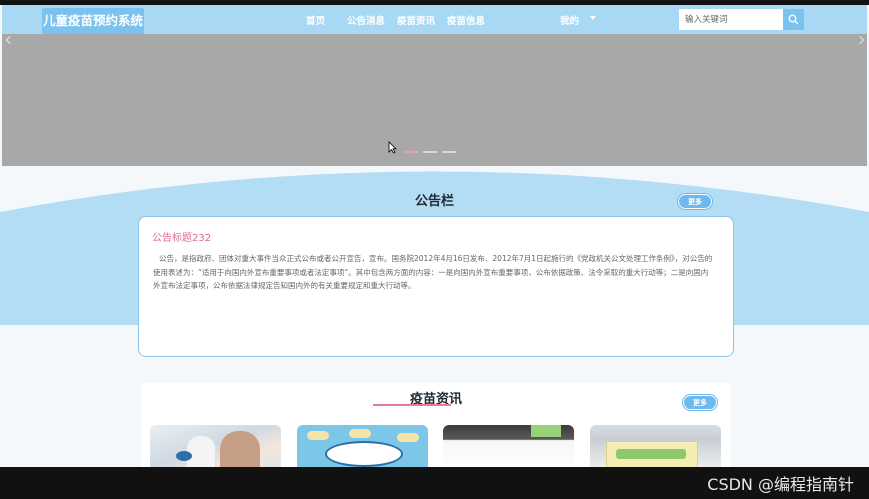 This screenshot has height=499, width=869. What do you see at coordinates (731, 19) in the screenshot?
I see `search-input` at bounding box center [731, 19].